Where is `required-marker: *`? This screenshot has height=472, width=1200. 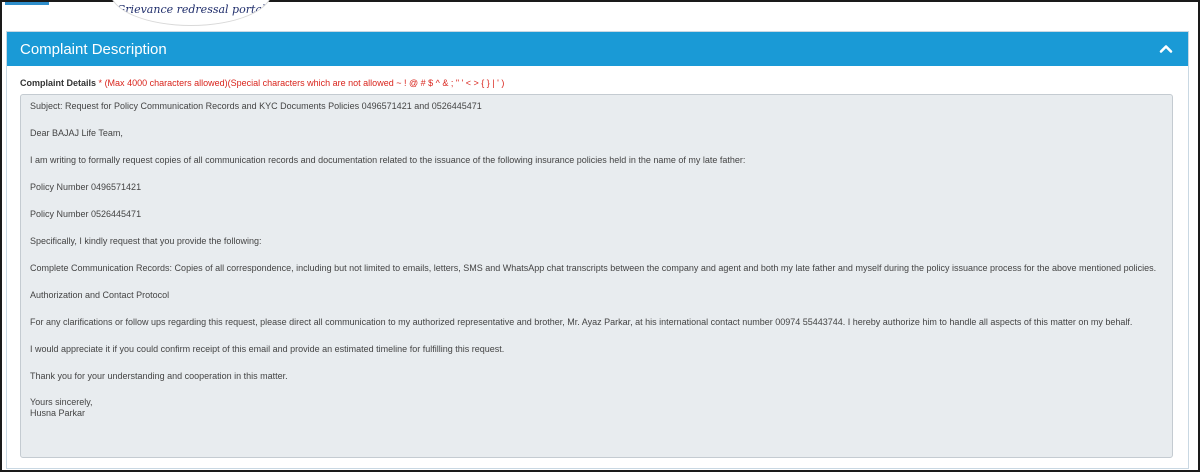
required-marker: * is located at coordinates (100, 83).